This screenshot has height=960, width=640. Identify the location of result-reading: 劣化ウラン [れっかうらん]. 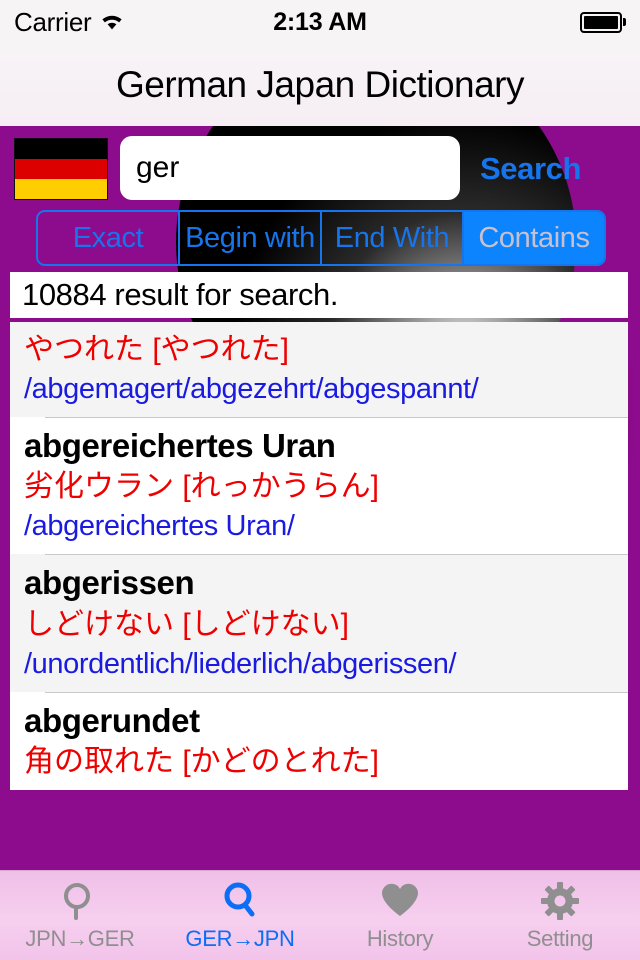
(202, 487).